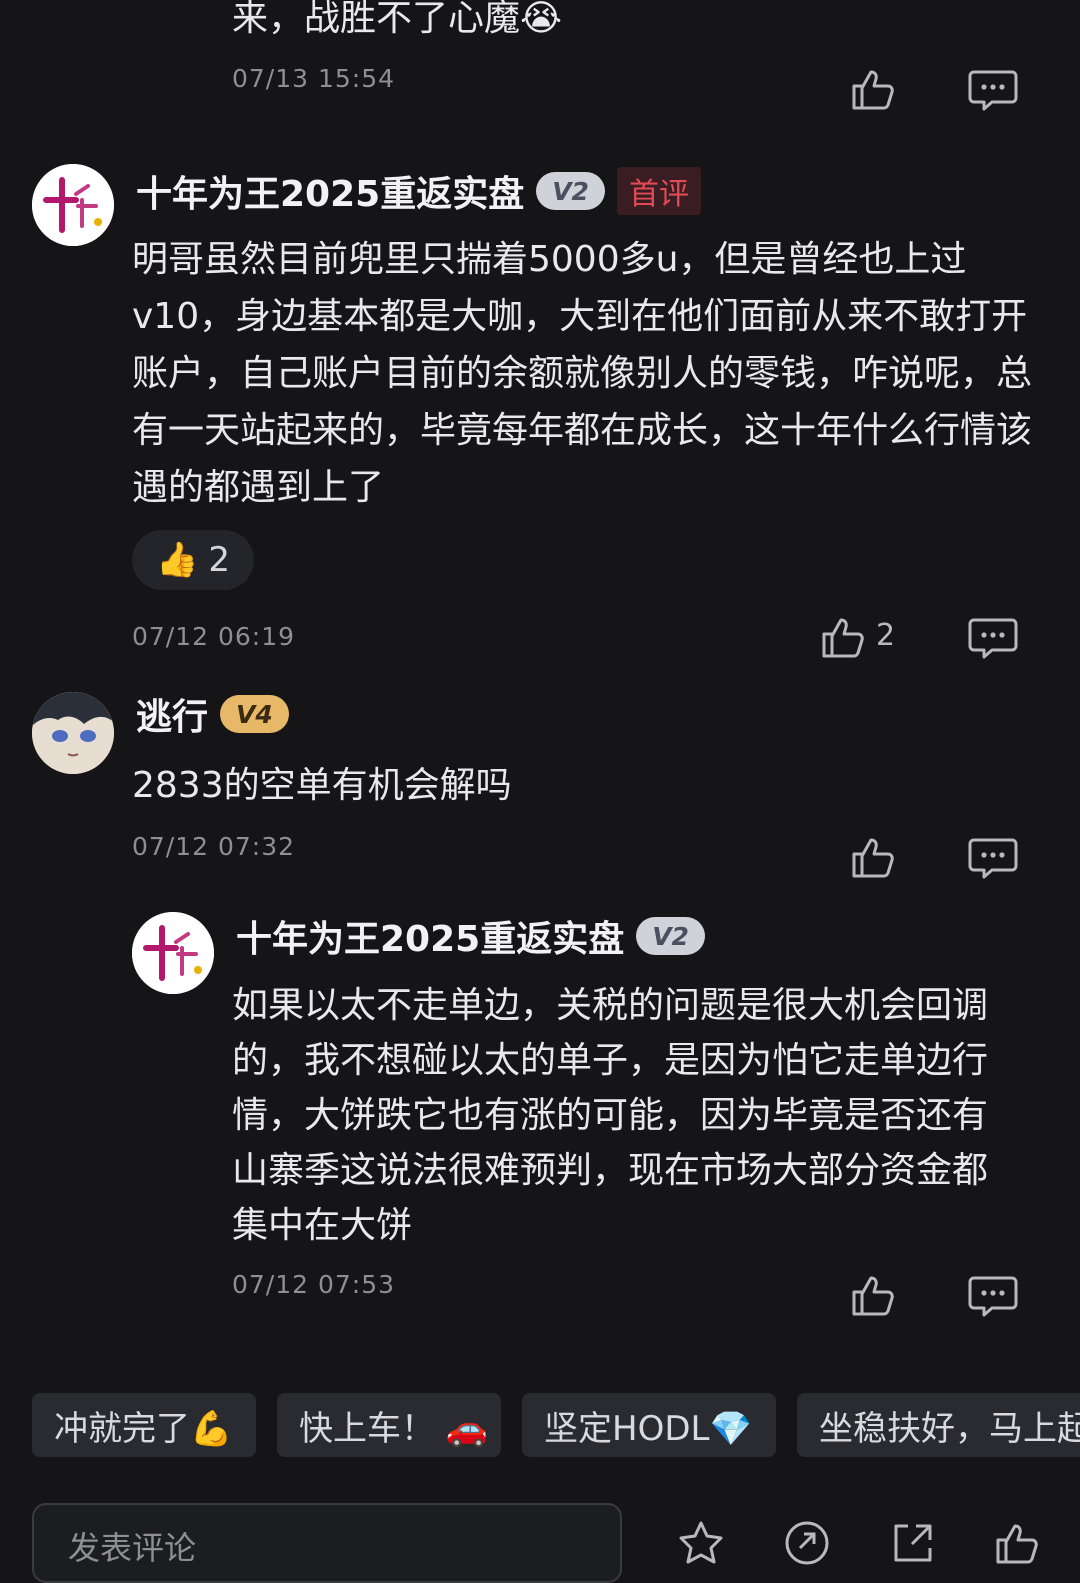  What do you see at coordinates (219, 560) in the screenshot?
I see `reaction-count: 2` at bounding box center [219, 560].